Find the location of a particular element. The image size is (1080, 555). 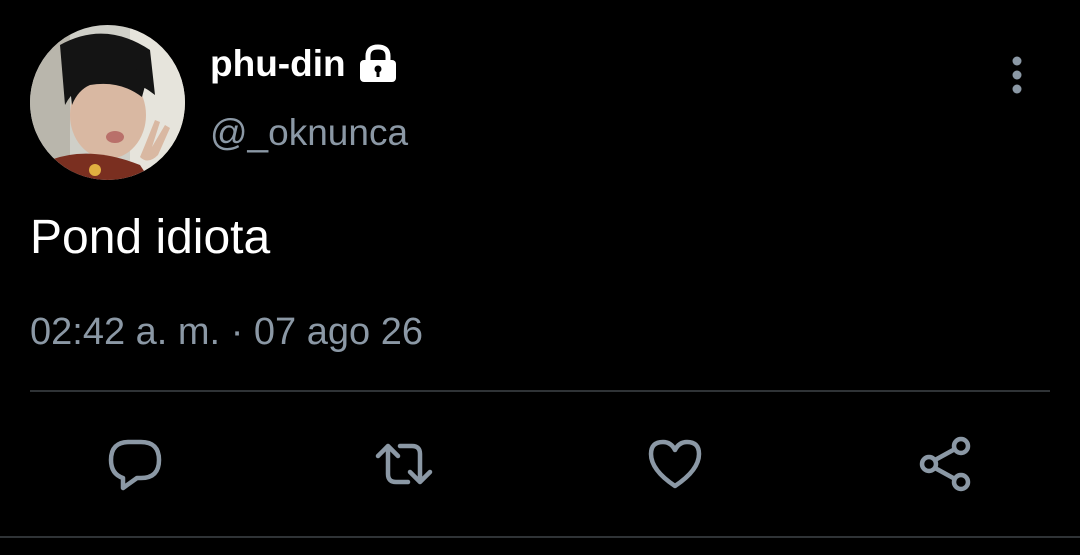

tweet-time: 02:42 a. m. is located at coordinates (125, 332).